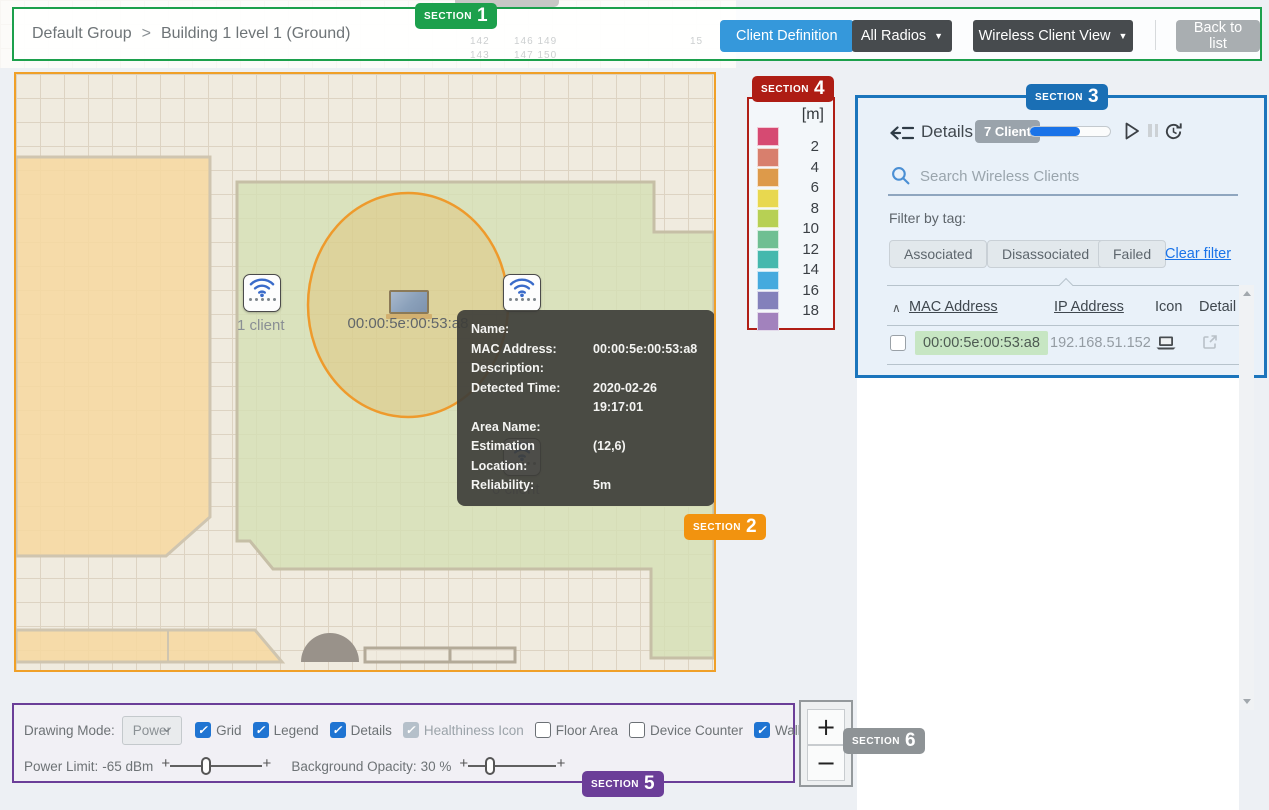  I want to click on background-opacity-slider, so click(512, 766).